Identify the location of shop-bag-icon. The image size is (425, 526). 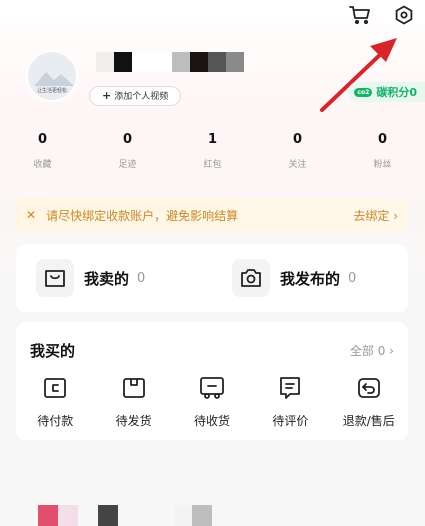
(55, 278).